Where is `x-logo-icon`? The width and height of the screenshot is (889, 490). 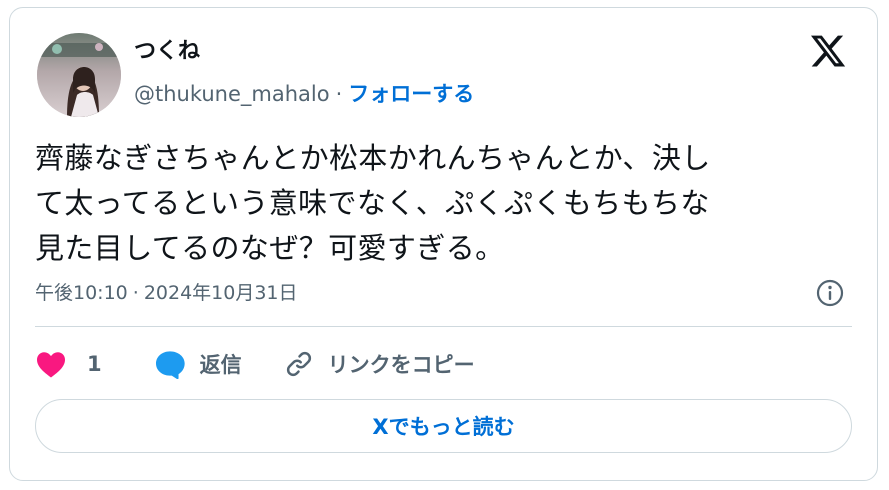 x-logo-icon is located at coordinates (828, 51).